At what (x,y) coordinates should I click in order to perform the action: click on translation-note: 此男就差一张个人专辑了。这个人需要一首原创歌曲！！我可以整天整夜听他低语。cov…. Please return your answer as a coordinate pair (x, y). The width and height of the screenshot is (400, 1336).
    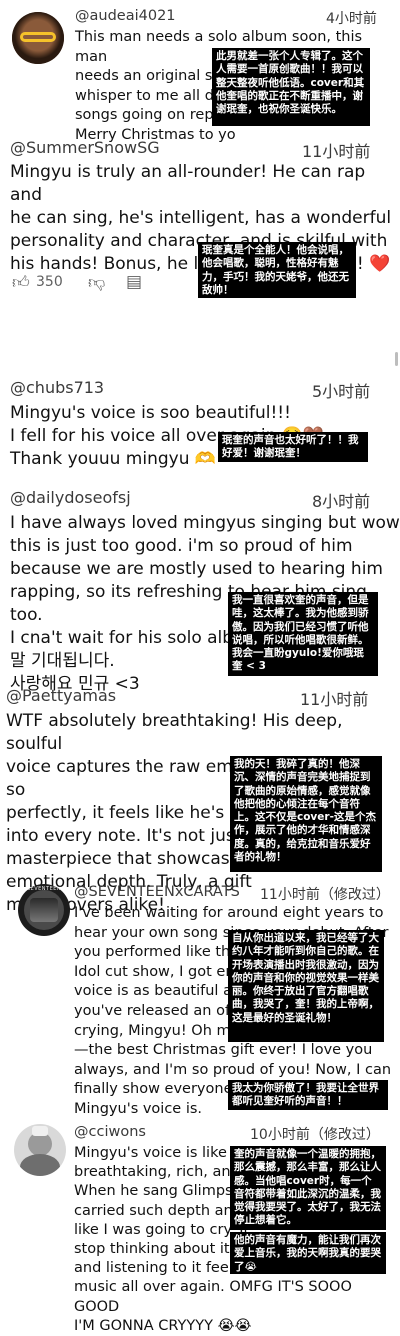
    Looking at the image, I should click on (291, 87).